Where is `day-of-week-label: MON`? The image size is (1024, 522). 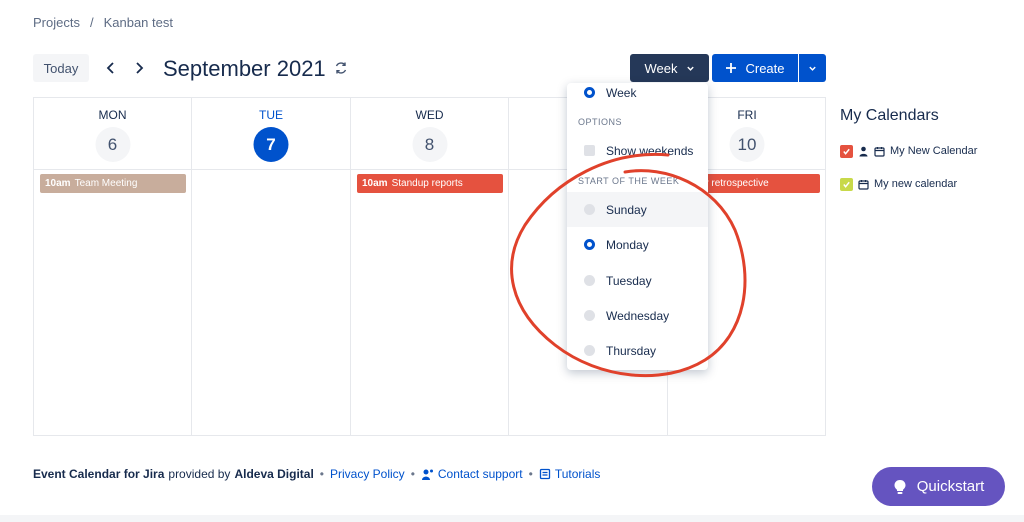
day-of-week-label: MON is located at coordinates (112, 115).